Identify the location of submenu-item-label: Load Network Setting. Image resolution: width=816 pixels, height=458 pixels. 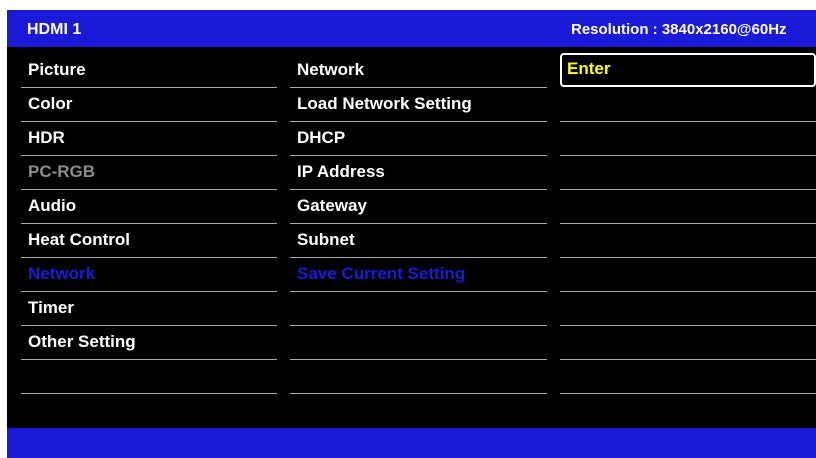
(384, 103).